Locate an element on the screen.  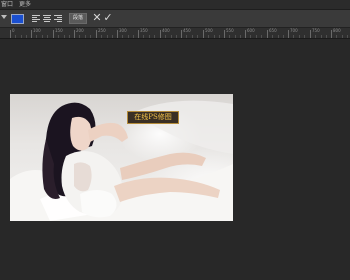
align-center-icon is located at coordinates (47, 19).